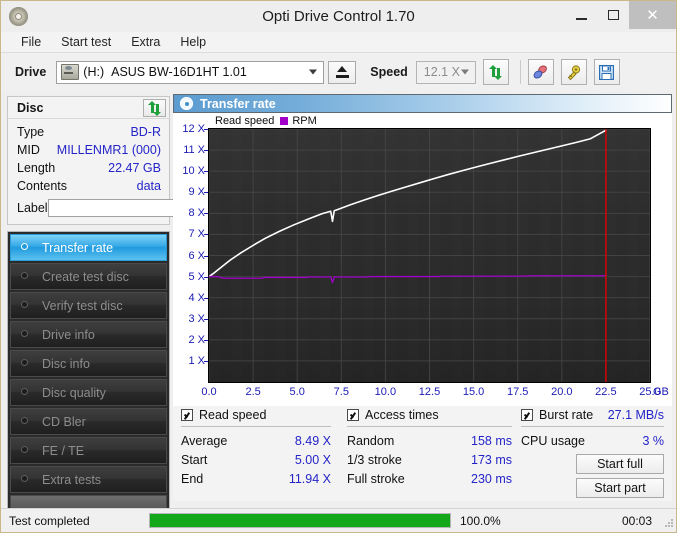 This screenshot has height=533, width=677. What do you see at coordinates (445, 72) in the screenshot?
I see `speed-select: 12.1 X` at bounding box center [445, 72].